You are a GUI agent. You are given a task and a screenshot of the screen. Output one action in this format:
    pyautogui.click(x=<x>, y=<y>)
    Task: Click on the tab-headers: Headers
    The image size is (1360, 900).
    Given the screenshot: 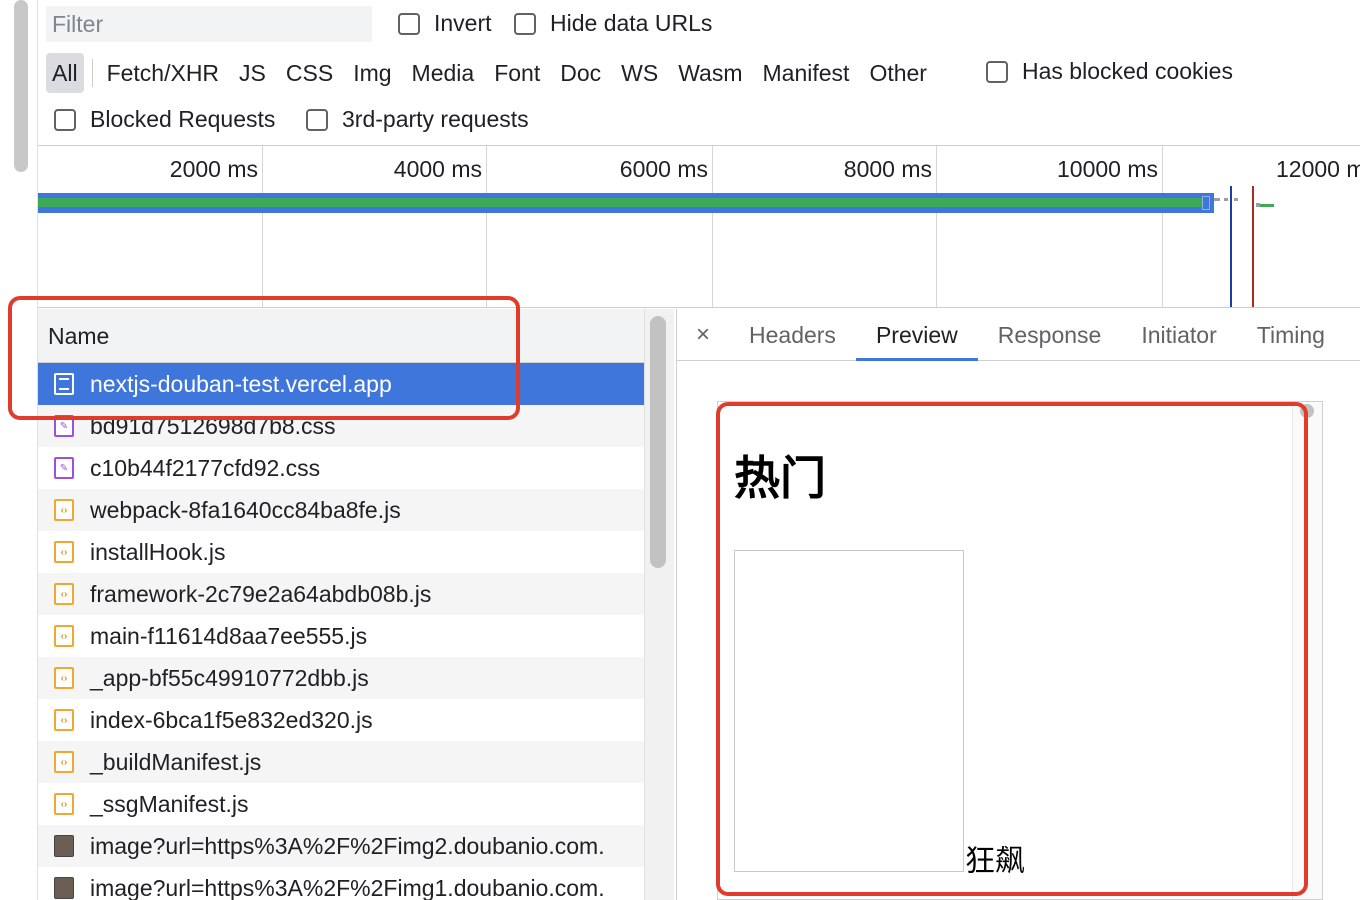 What is the action you would take?
    pyautogui.click(x=792, y=335)
    